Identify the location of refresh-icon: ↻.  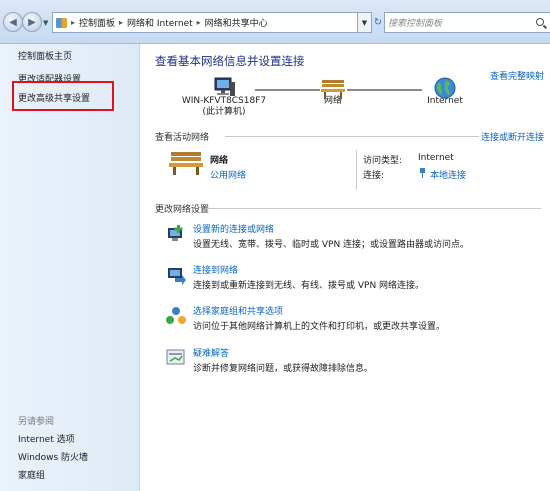
(378, 22).